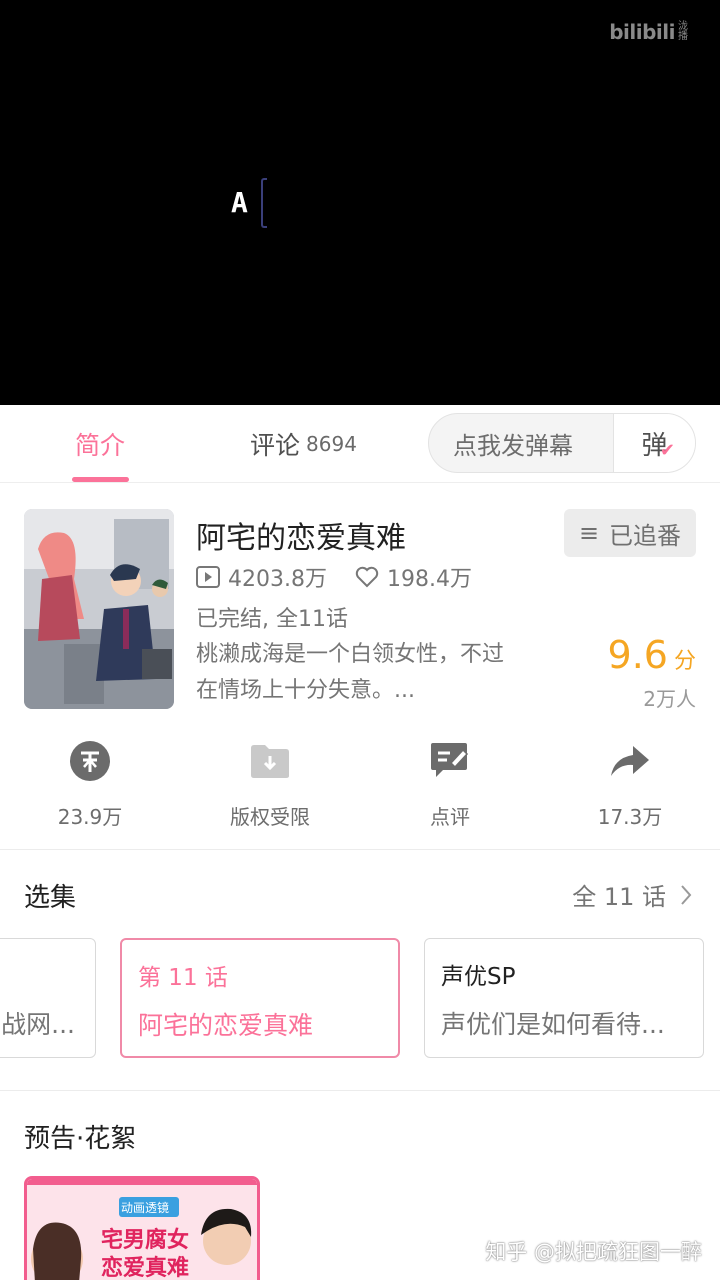 The width and height of the screenshot is (720, 1280). Describe the element at coordinates (450, 784) in the screenshot. I see `review-button: 点评` at that location.